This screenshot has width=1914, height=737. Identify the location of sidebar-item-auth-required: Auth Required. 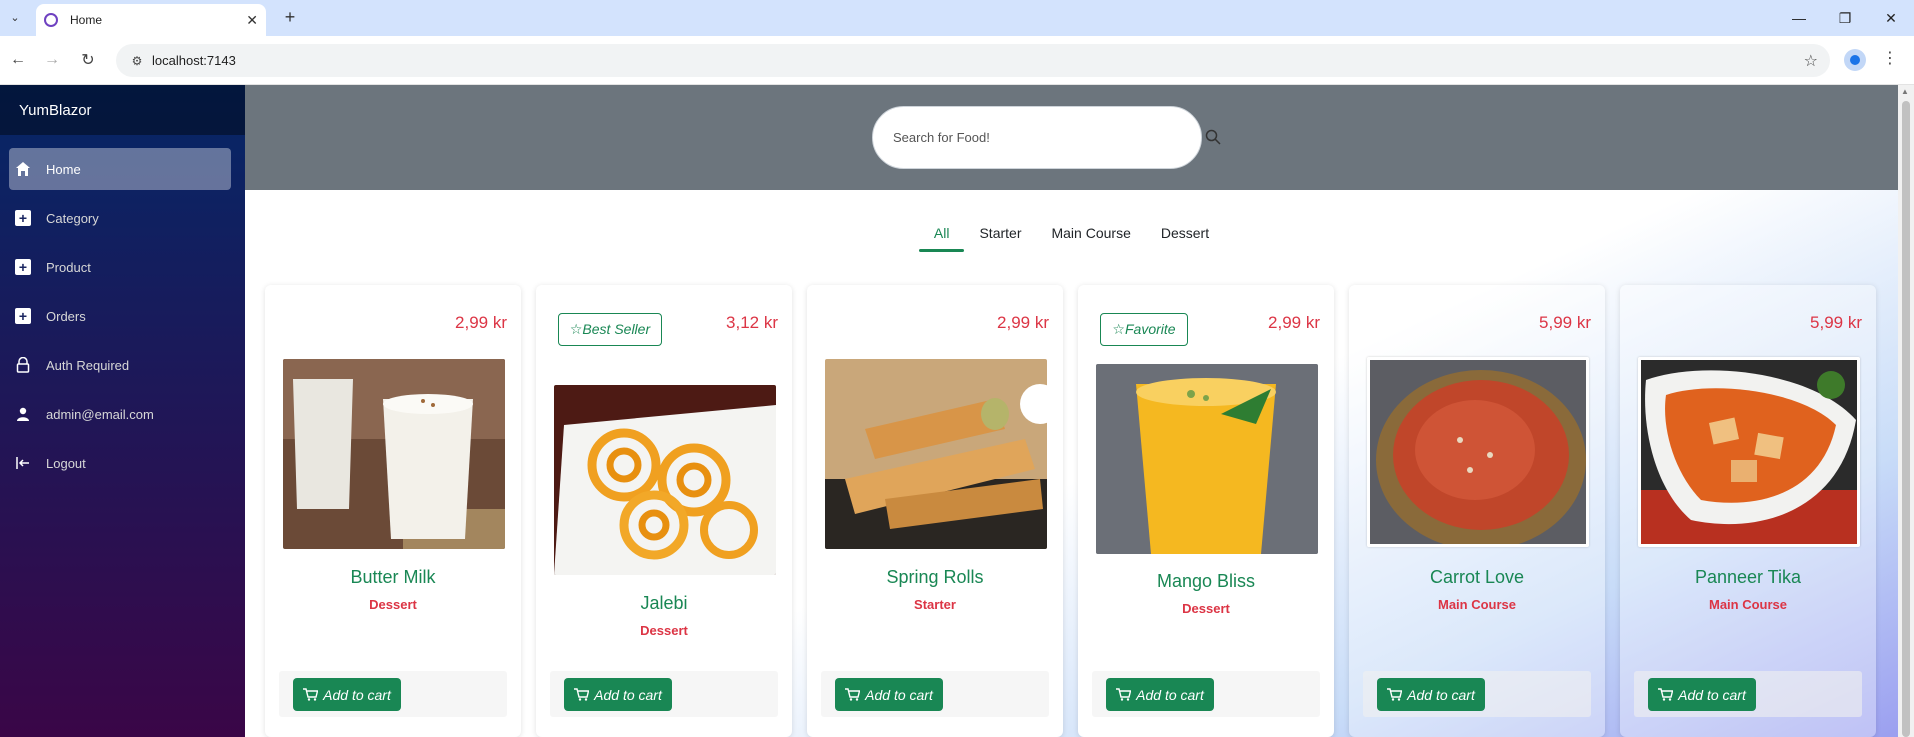
(120, 365).